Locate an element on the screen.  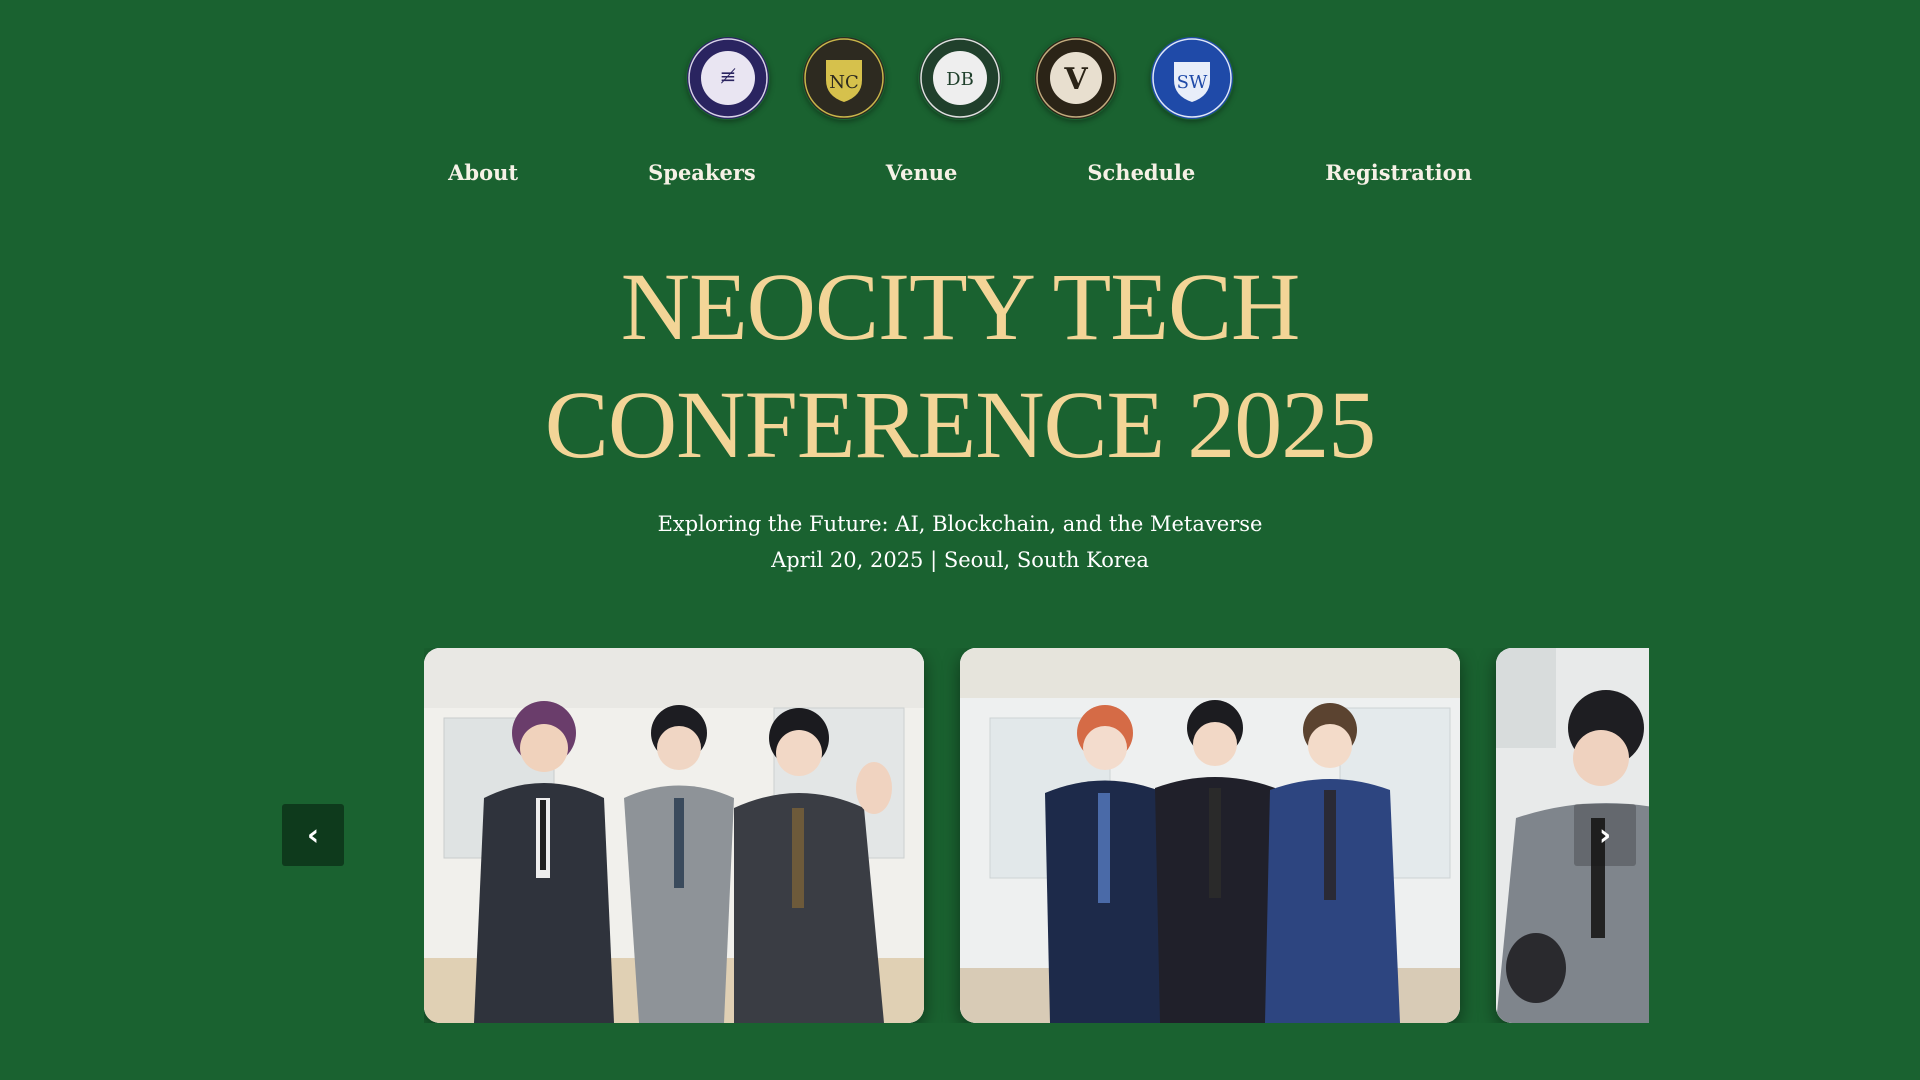
badge-row: ≢ NC DB V SW is located at coordinates (960, 78).